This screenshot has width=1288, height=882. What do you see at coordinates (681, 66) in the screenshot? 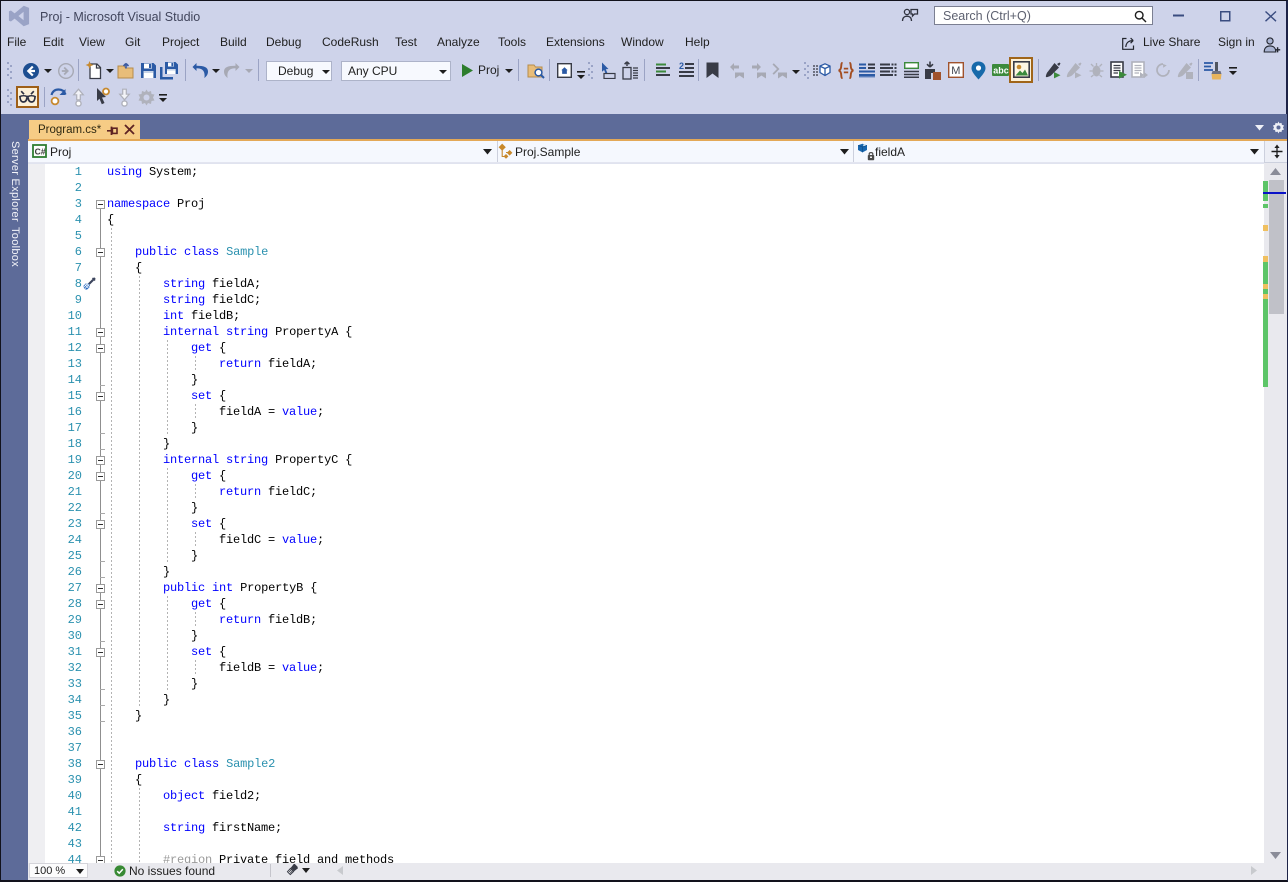
I see `svg-text: 2` at bounding box center [681, 66].